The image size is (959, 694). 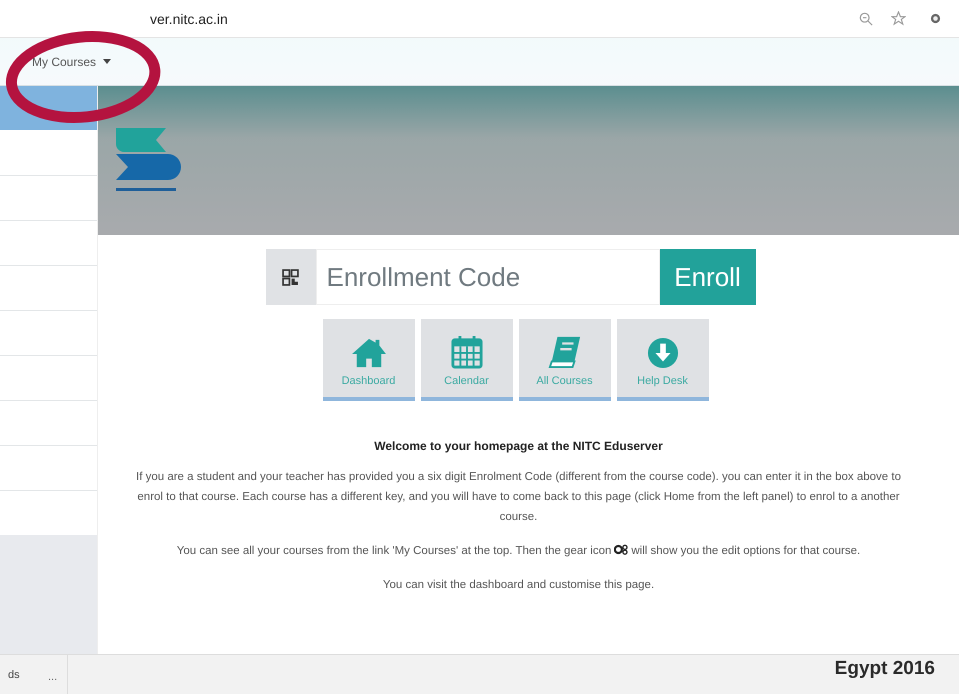 What do you see at coordinates (107, 61) in the screenshot?
I see `caret-icon` at bounding box center [107, 61].